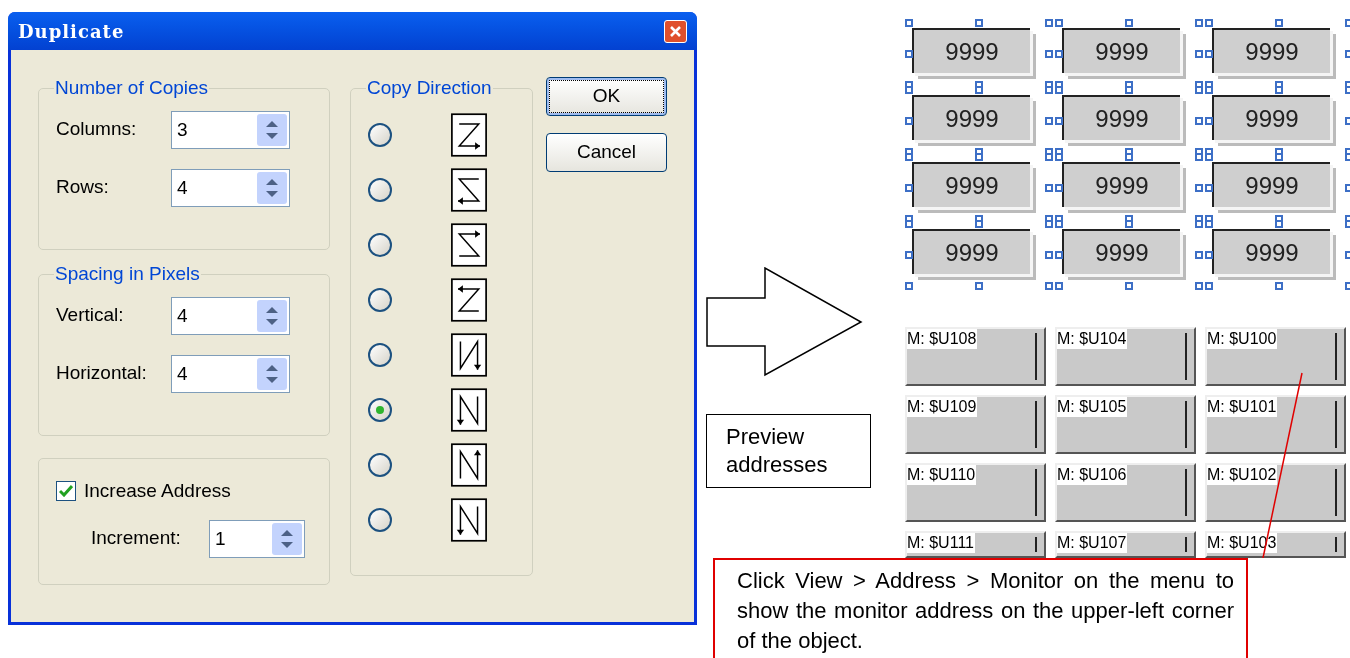 This screenshot has width=1350, height=658. Describe the element at coordinates (1092, 407) in the screenshot. I see `monitor-address: M: $U105` at that location.